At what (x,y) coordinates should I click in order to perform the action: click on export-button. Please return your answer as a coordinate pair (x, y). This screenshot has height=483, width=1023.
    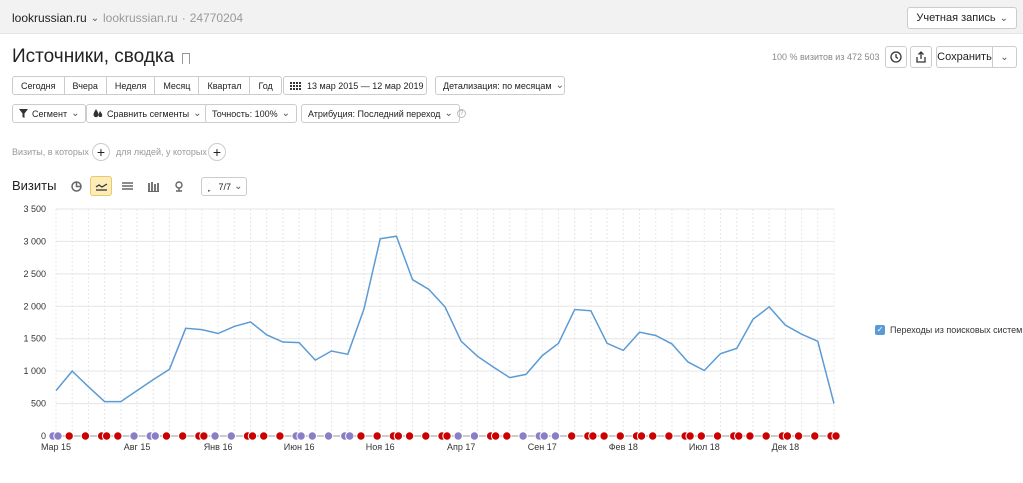
    Looking at the image, I should click on (921, 57).